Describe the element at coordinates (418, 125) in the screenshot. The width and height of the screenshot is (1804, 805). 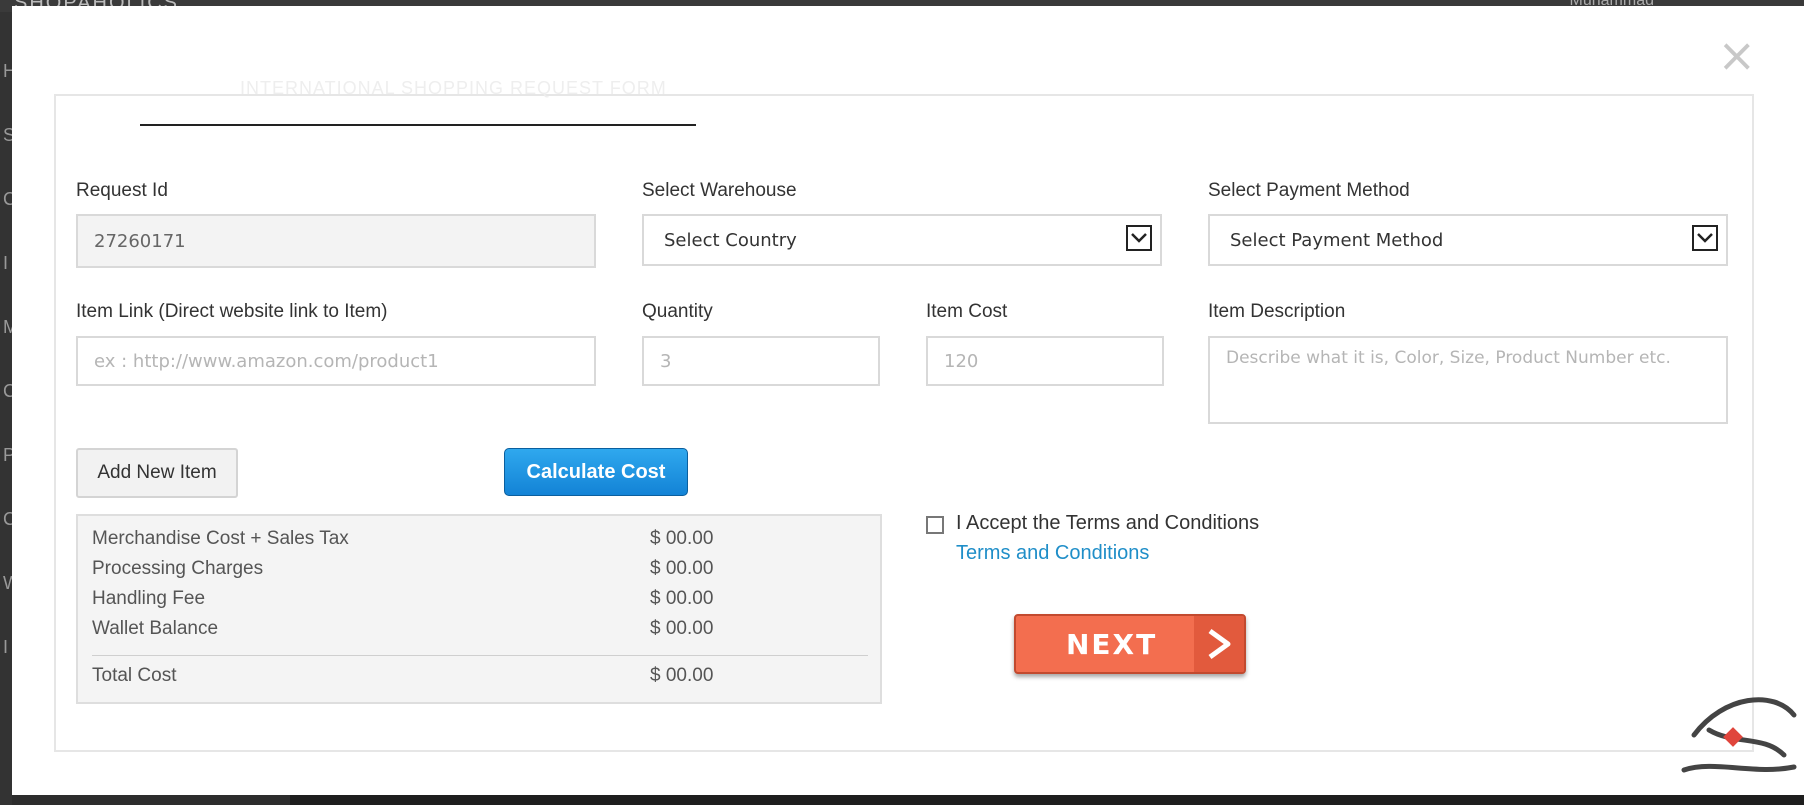
I see `heading-underline` at that location.